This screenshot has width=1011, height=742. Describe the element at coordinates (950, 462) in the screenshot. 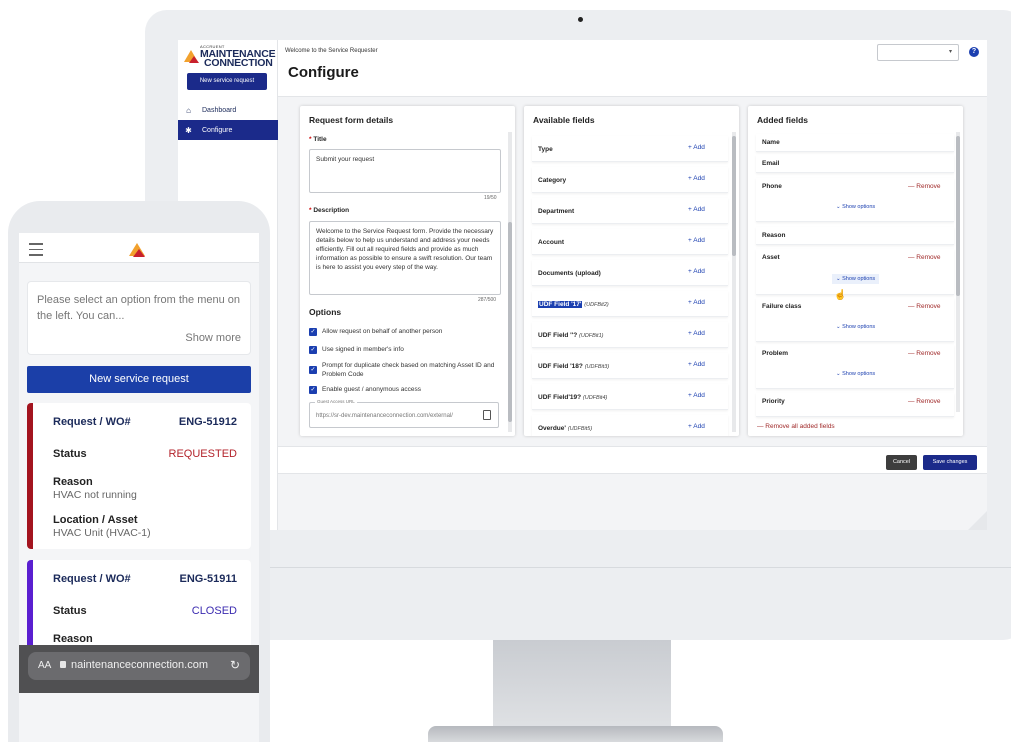

I see `save-changes-button: Save changes` at that location.